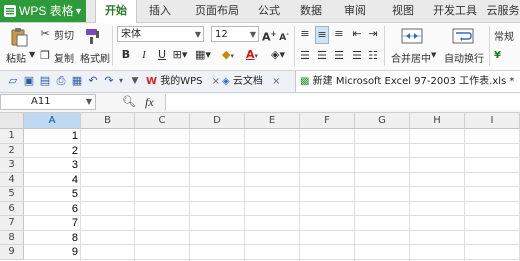  Describe the element at coordinates (492, 121) in the screenshot. I see `column-header-i: I` at that location.